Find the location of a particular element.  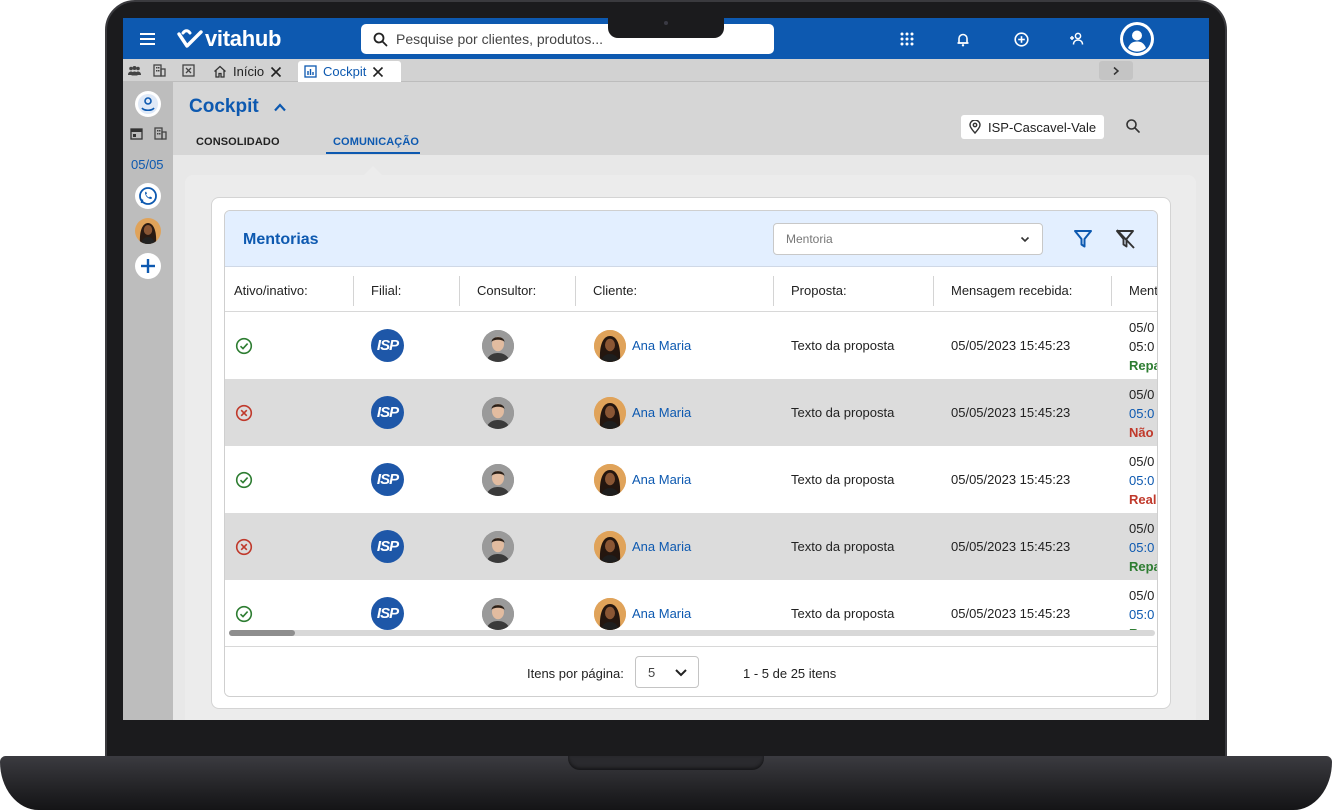

tab-inicio: Início is located at coordinates (247, 71).